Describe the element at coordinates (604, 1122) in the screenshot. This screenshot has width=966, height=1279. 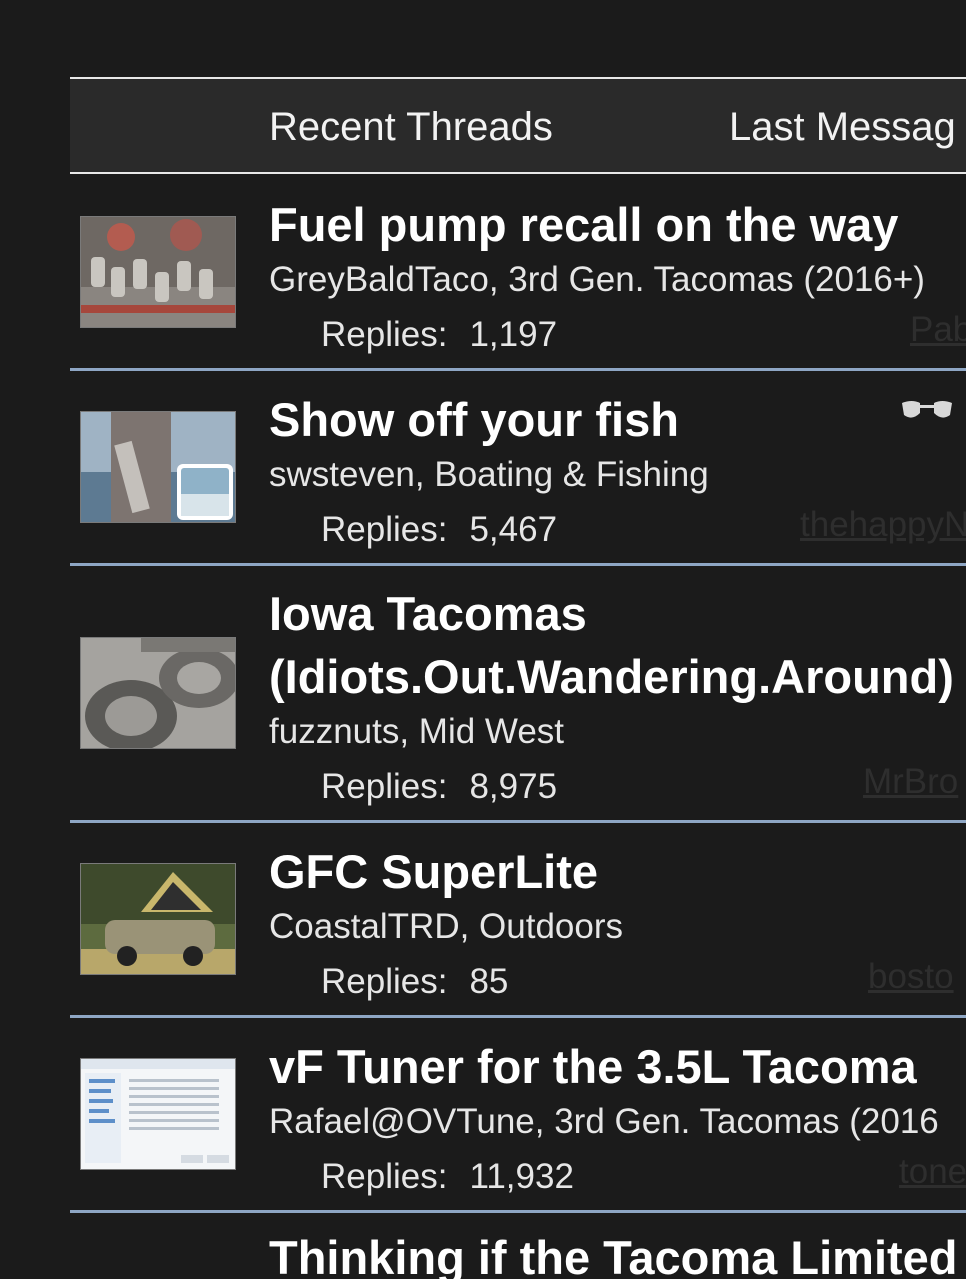
I see `thread-meta: Rafael@OVTune, 3rd Gen. Tacomas (2016` at that location.